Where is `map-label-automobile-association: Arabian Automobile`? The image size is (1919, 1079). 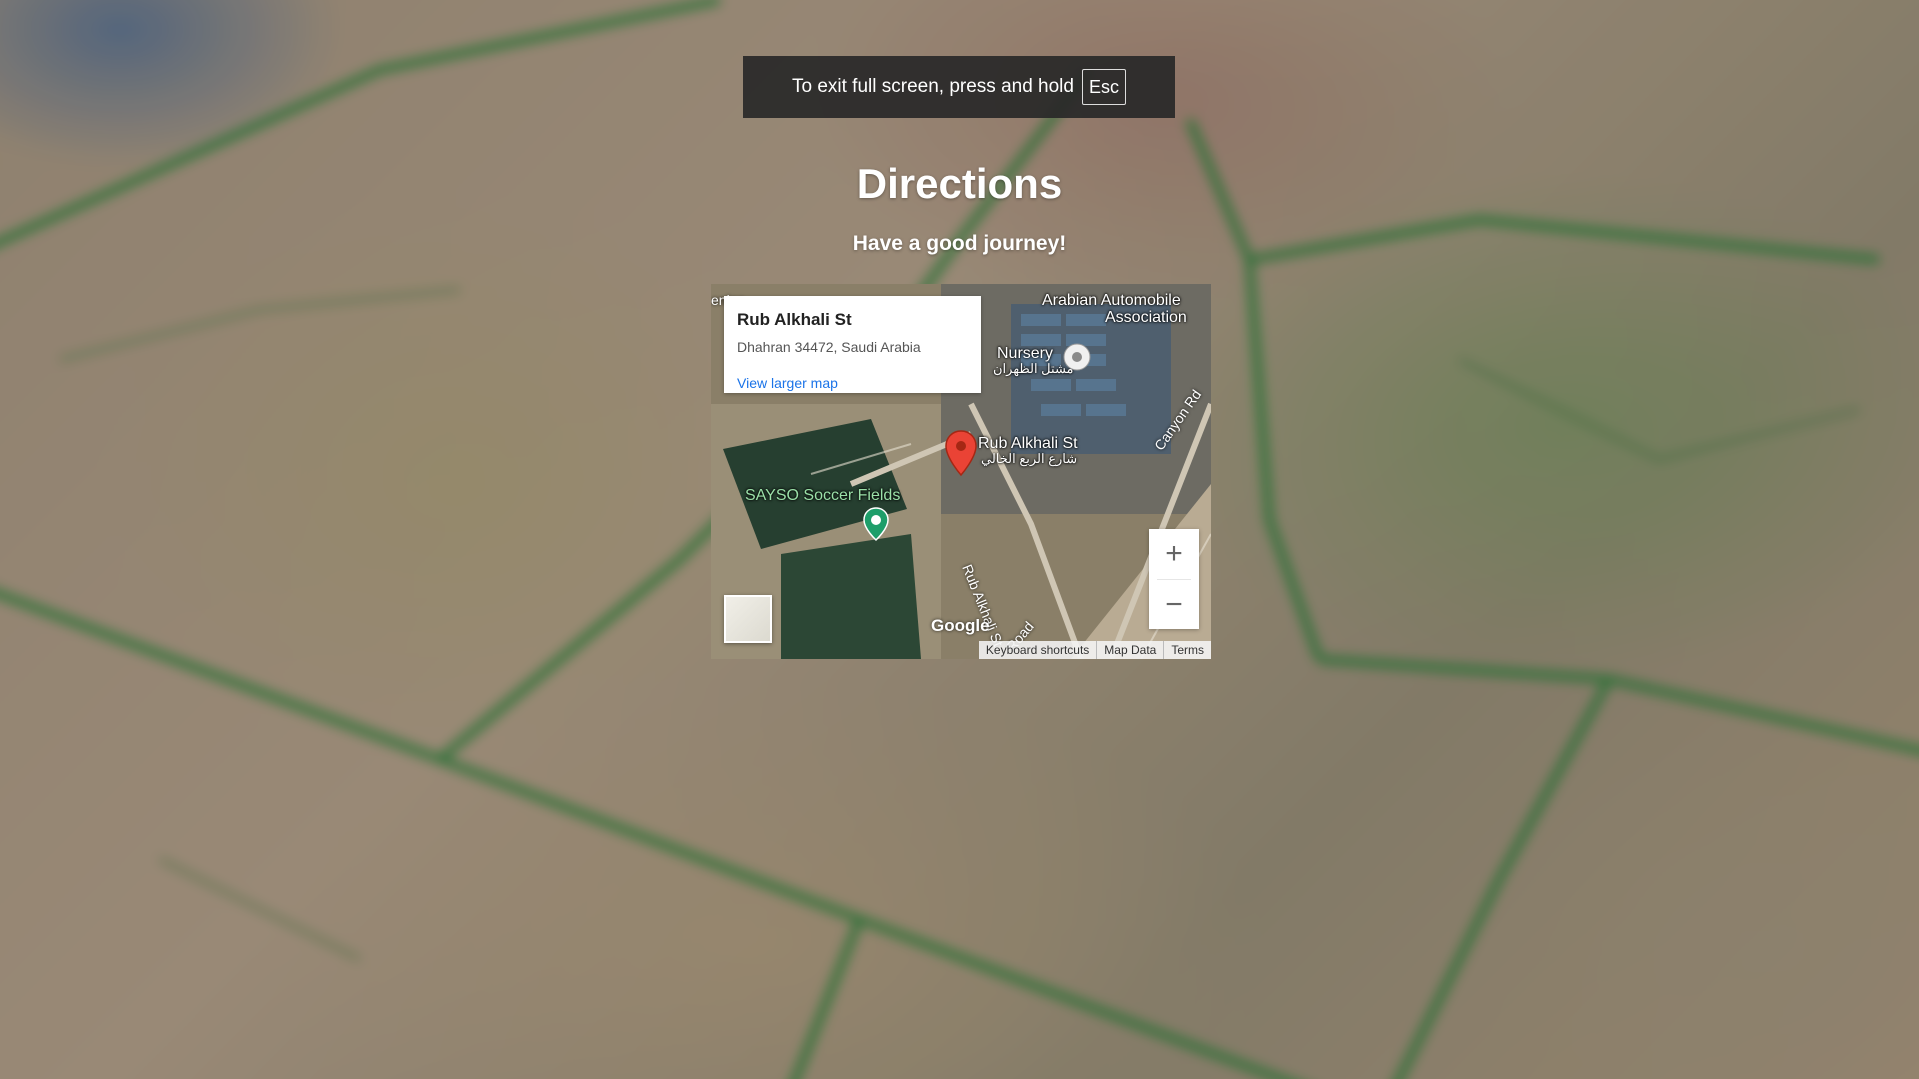 map-label-automobile-association: Arabian Automobile is located at coordinates (1111, 301).